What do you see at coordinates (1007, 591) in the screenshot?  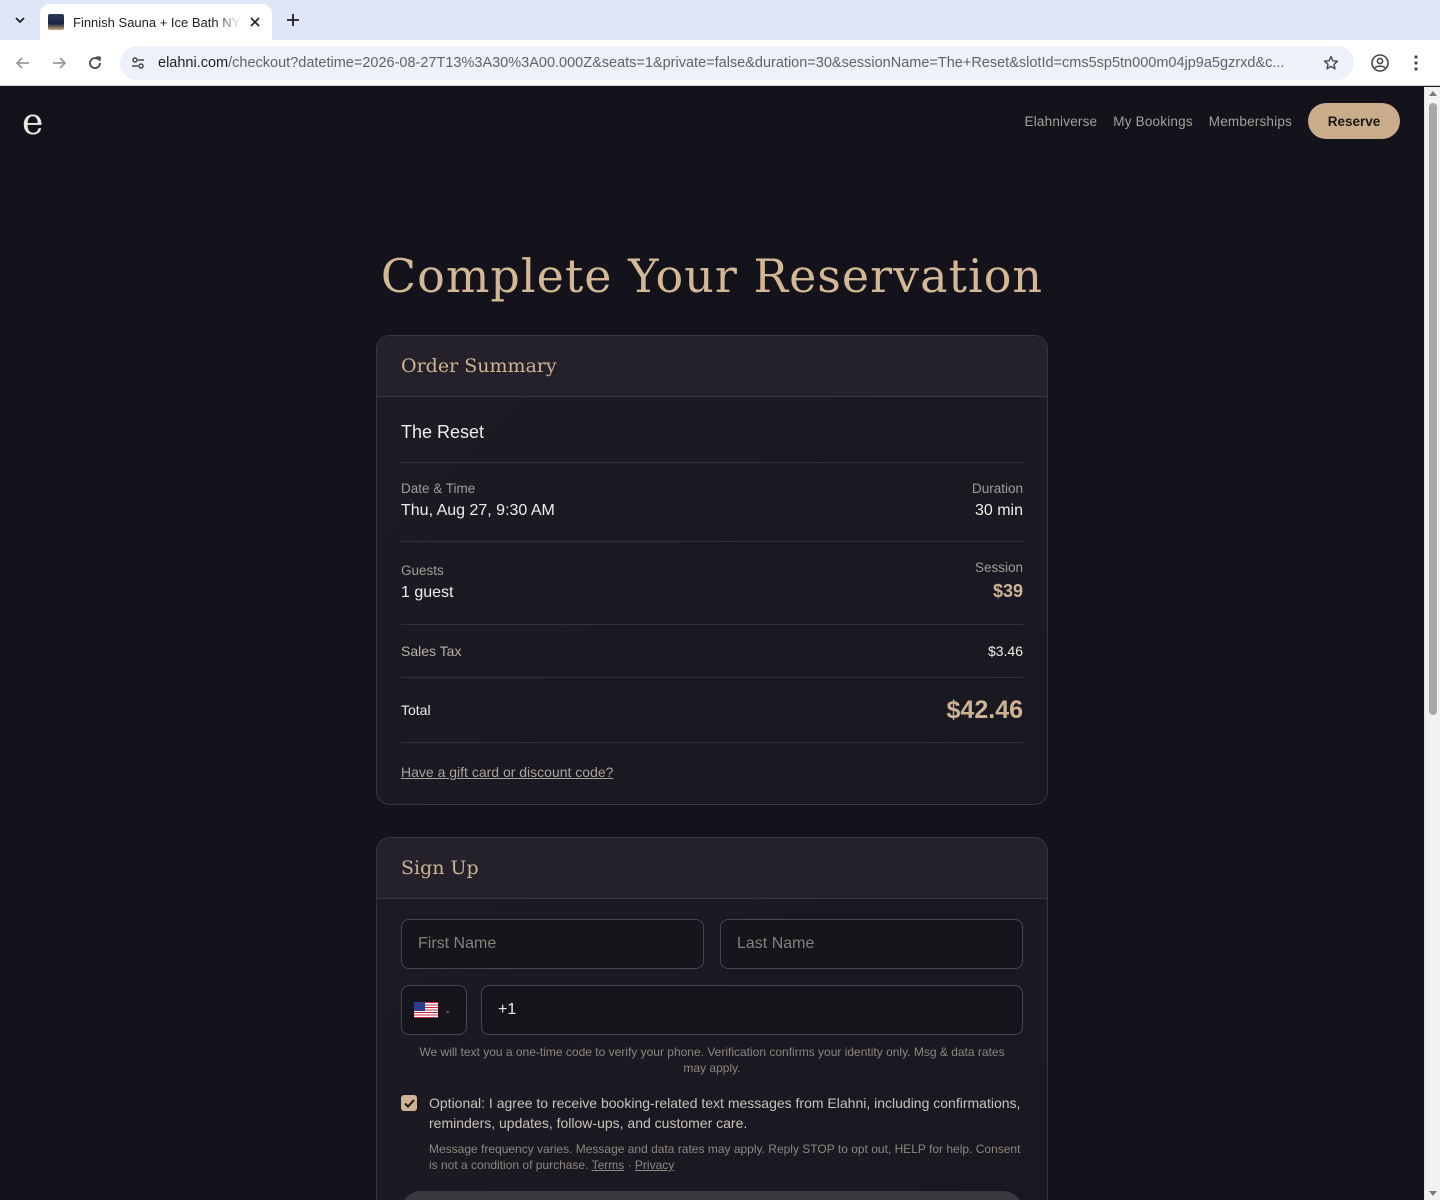 I see `session-price: $39` at bounding box center [1007, 591].